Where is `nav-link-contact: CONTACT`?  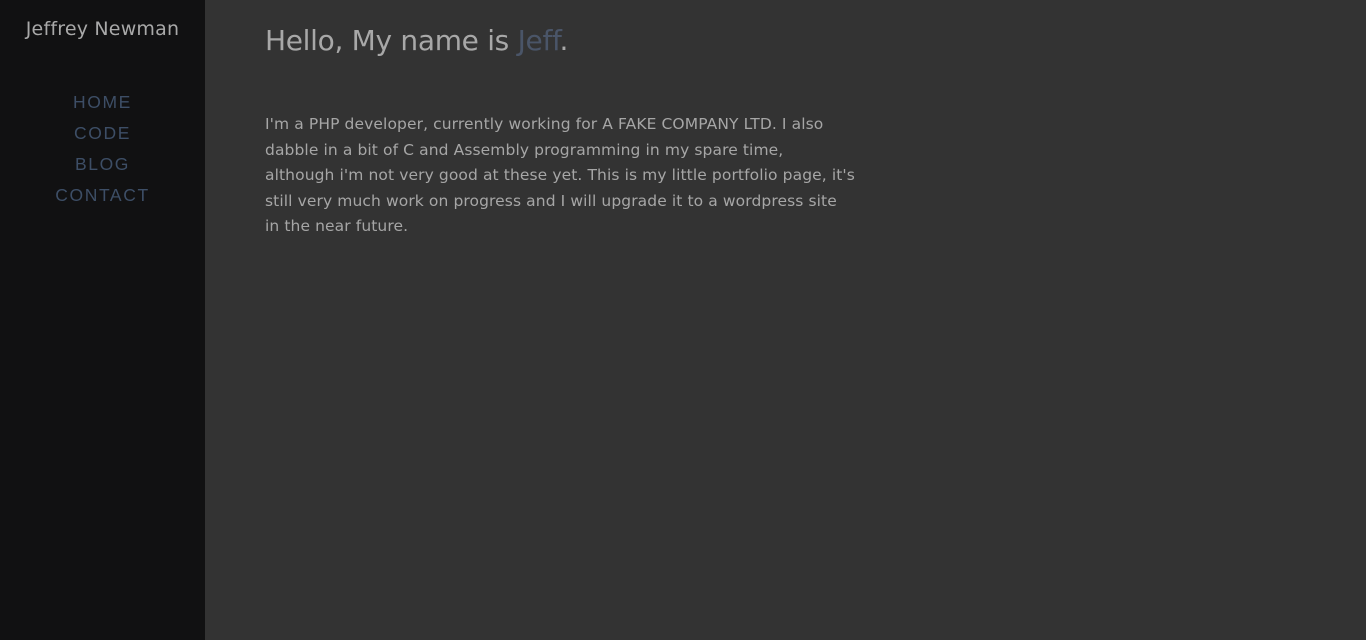
nav-link-contact: CONTACT is located at coordinates (102, 195).